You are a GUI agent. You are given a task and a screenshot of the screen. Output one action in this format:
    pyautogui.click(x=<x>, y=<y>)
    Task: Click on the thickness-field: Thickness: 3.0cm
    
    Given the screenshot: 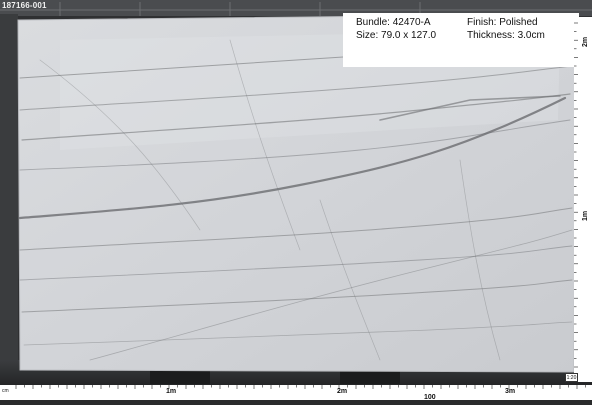 What is the action you would take?
    pyautogui.click(x=506, y=35)
    